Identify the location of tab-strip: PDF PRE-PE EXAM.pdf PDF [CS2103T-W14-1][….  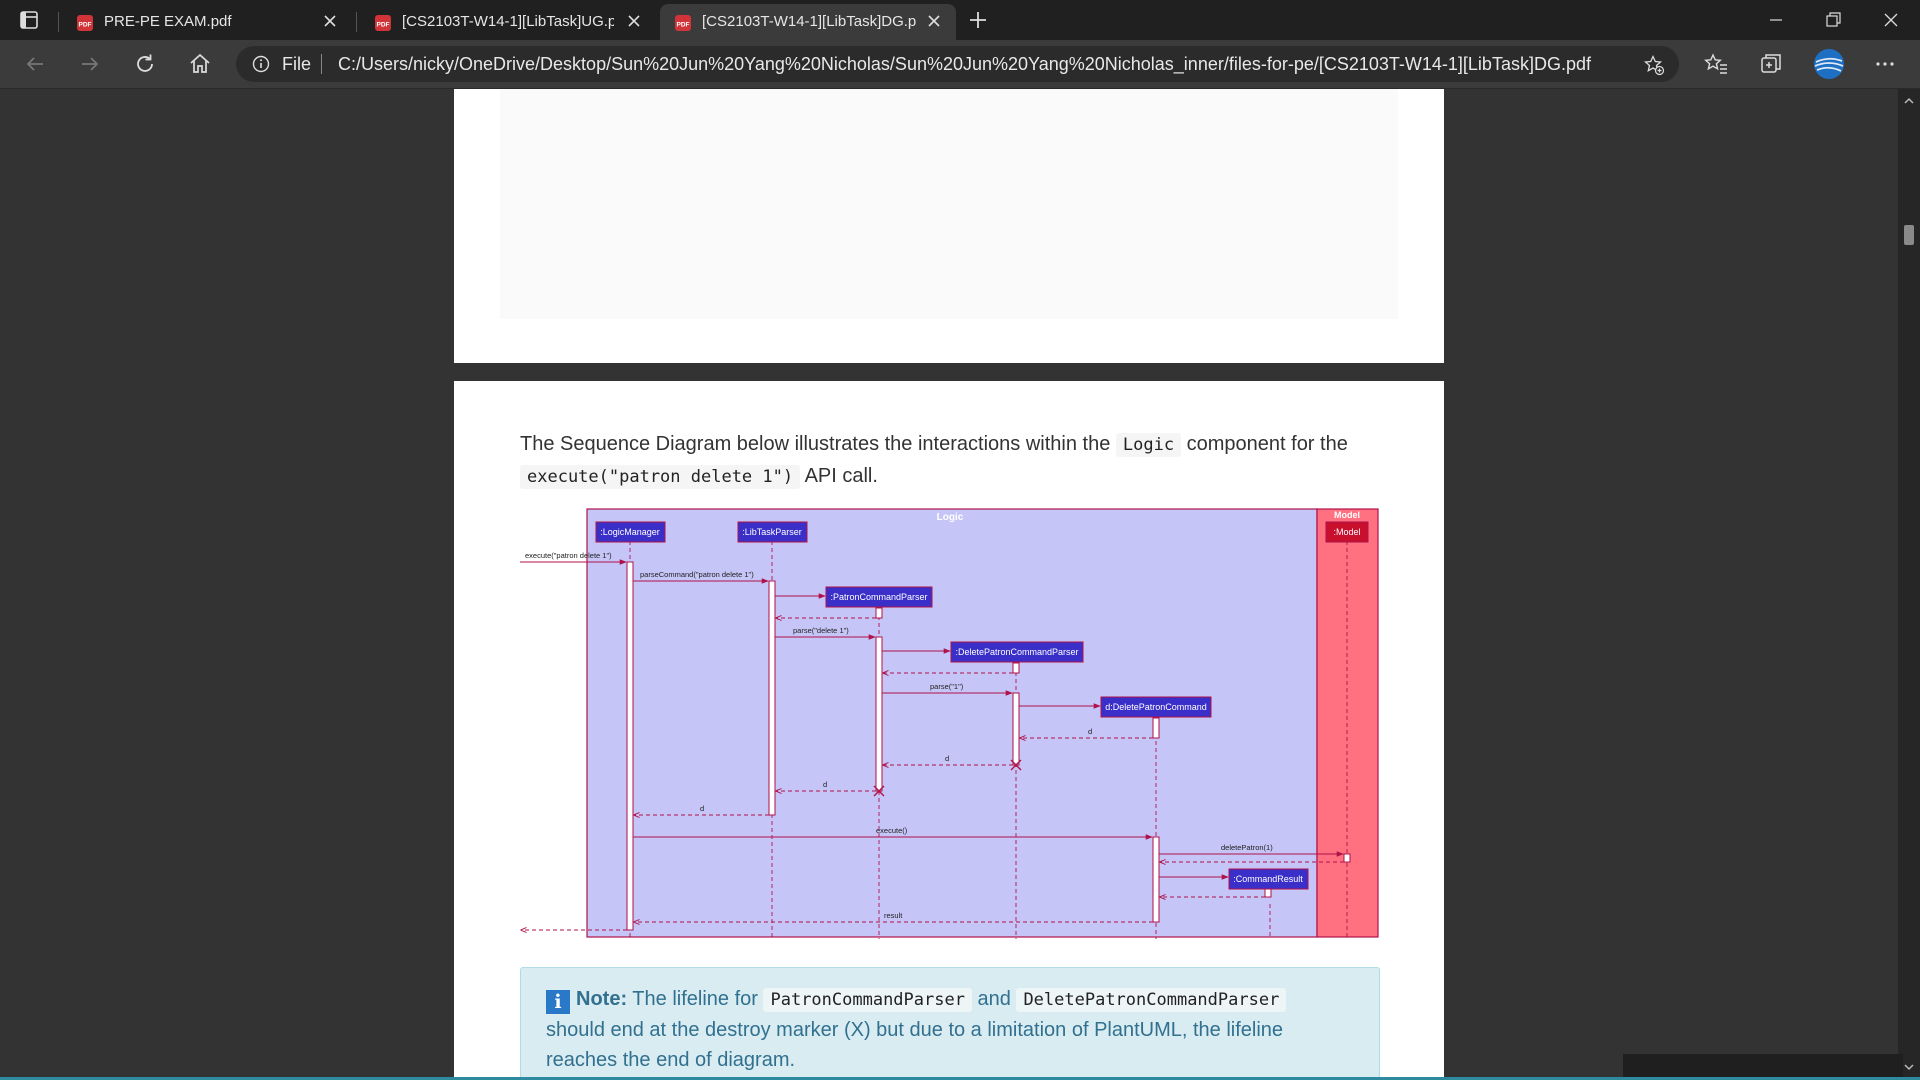
(960, 20).